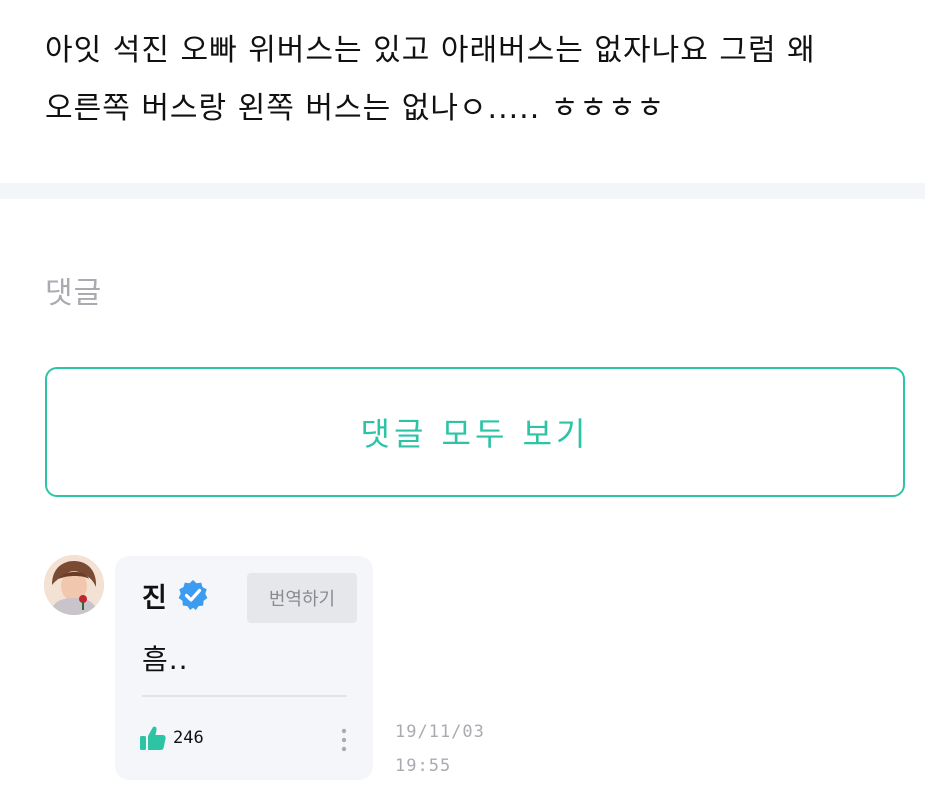  I want to click on section-divider, so click(462, 191).